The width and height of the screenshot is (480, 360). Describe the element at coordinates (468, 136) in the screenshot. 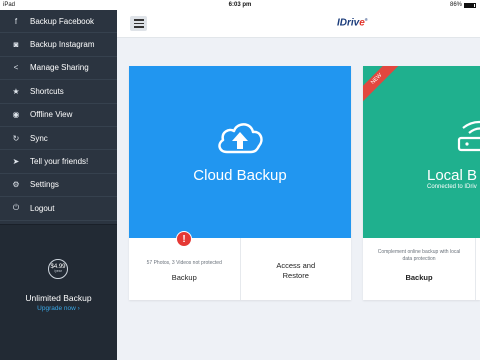

I see `hard-drive-wifi-icon` at that location.